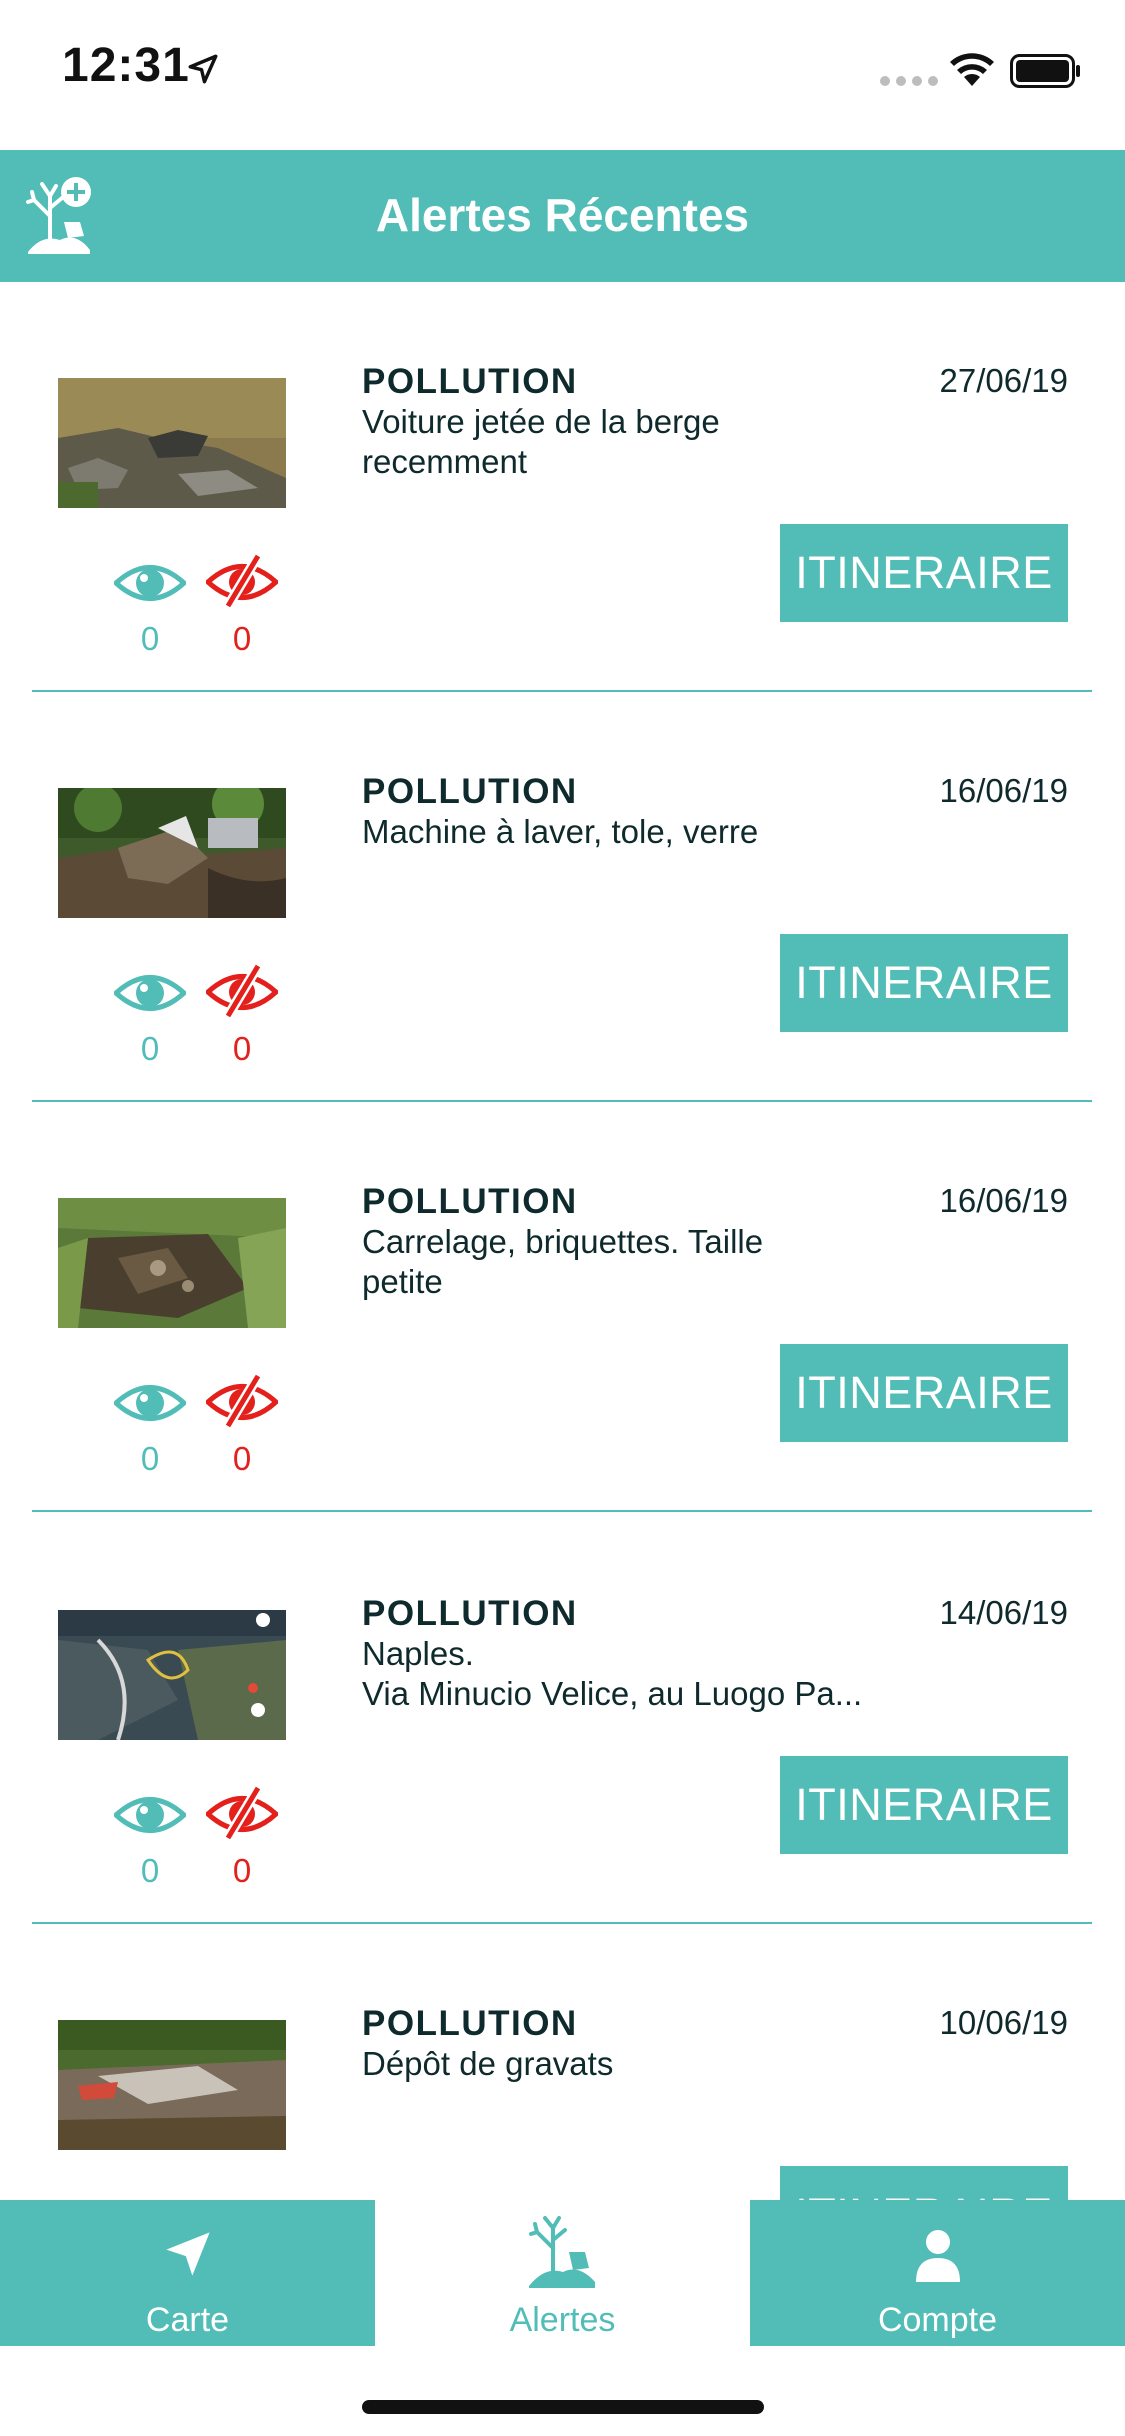 The width and height of the screenshot is (1125, 2436). What do you see at coordinates (909, 81) in the screenshot?
I see `cellular-signal-icon` at bounding box center [909, 81].